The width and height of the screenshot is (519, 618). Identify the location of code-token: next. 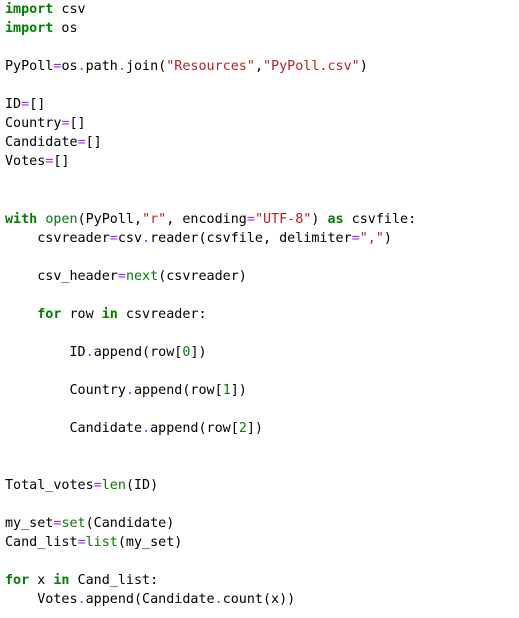
(142, 276).